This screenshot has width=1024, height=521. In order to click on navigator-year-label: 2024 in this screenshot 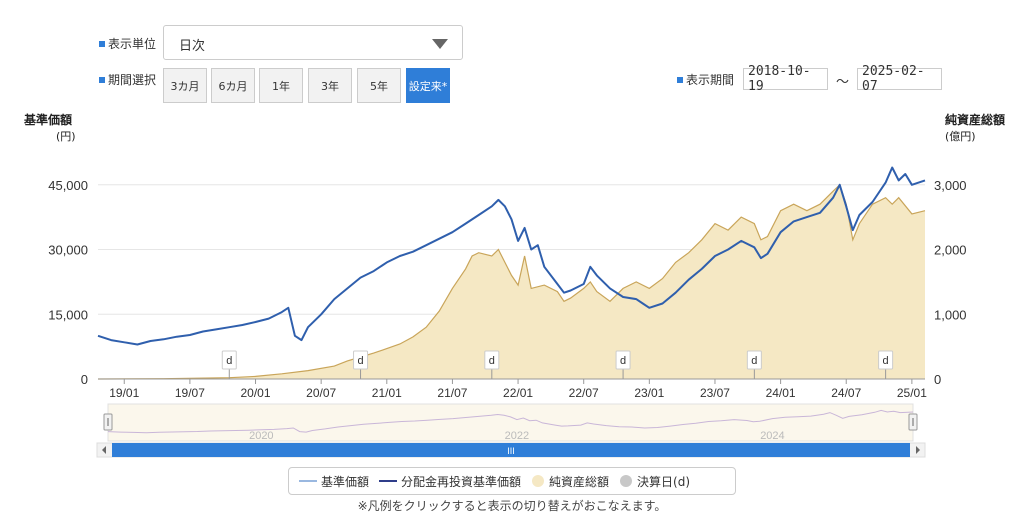, I will do `click(772, 436)`.